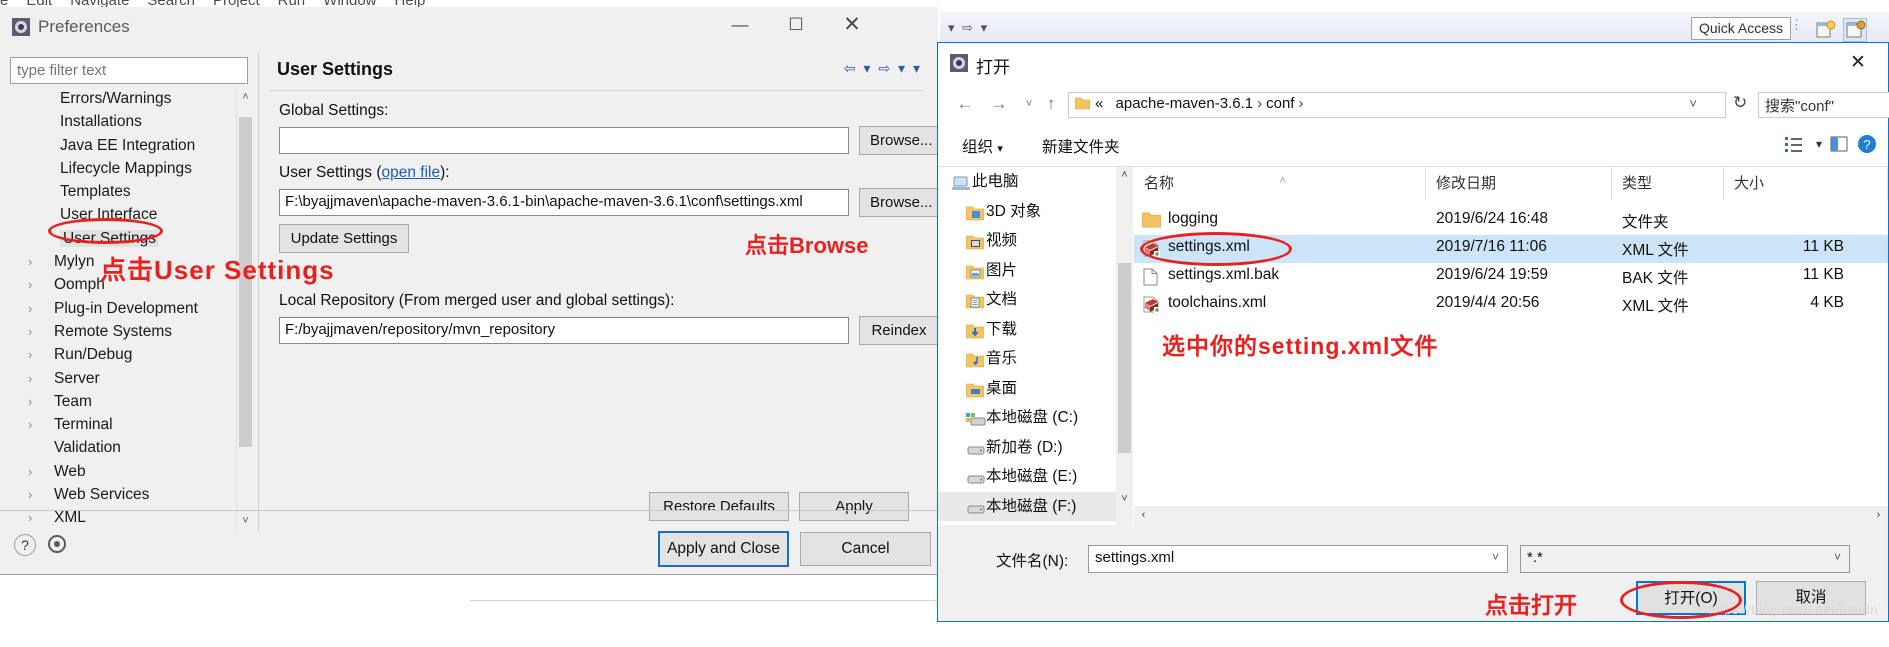  I want to click on tree-item-web-services: › Web Services, so click(131, 494).